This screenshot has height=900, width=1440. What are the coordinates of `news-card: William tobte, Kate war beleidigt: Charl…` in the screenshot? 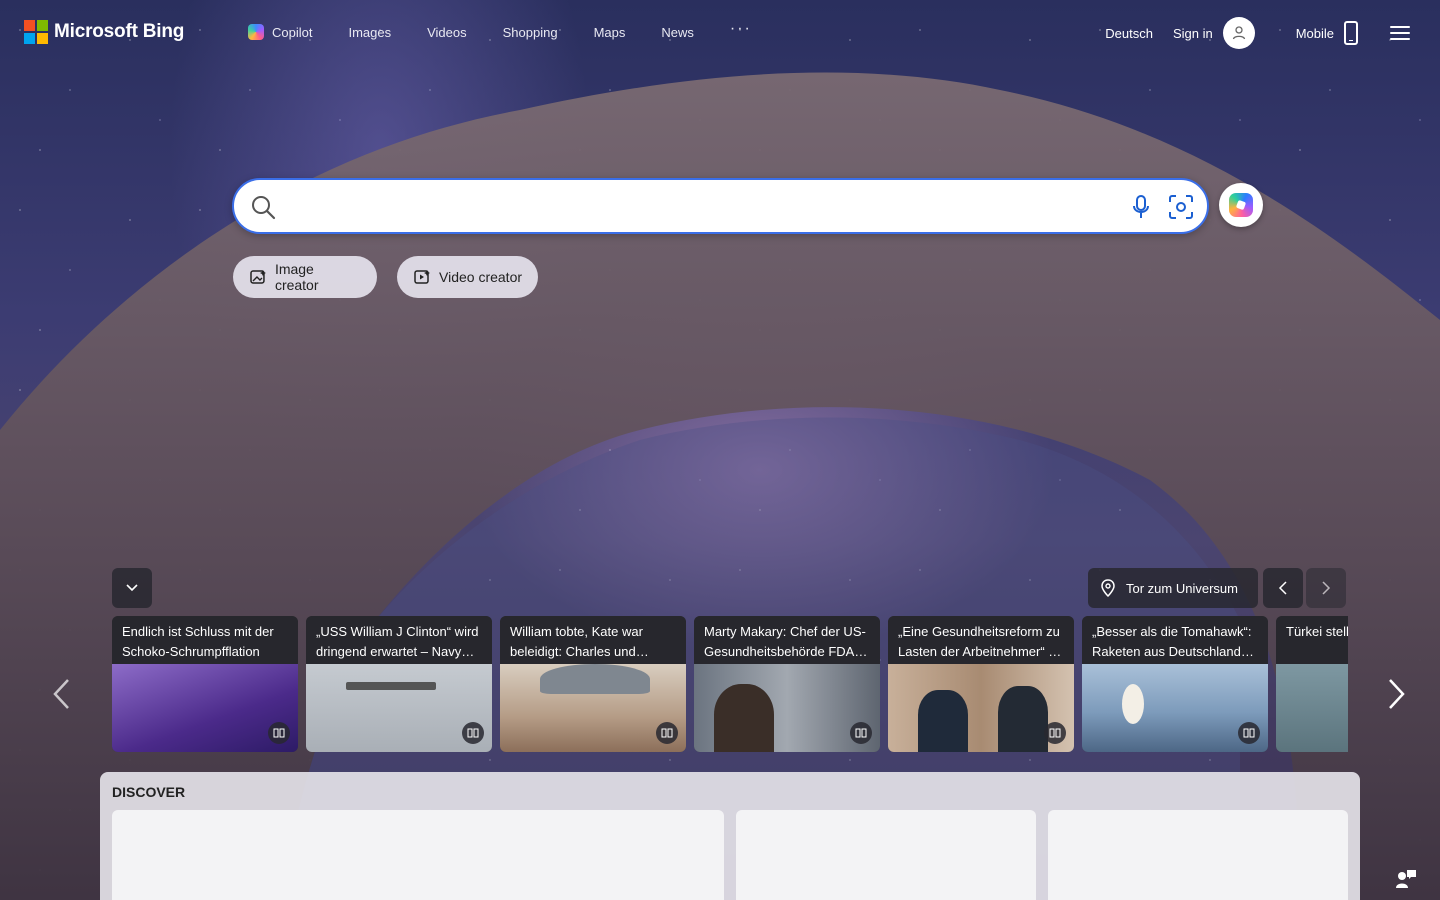 It's located at (593, 684).